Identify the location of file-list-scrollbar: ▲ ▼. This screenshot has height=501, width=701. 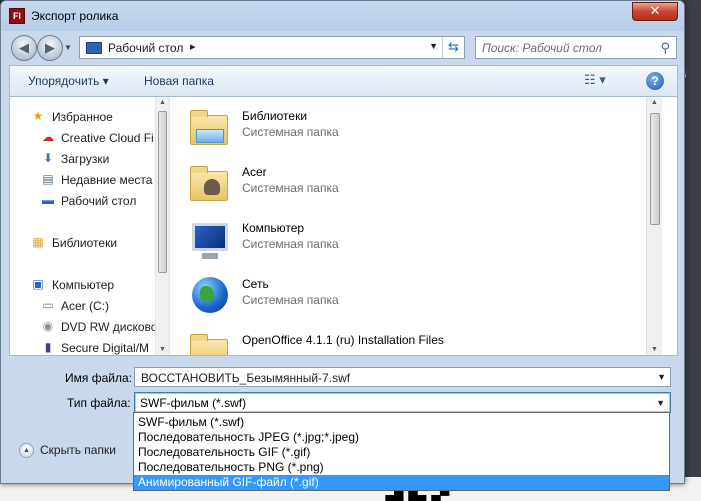
(654, 226).